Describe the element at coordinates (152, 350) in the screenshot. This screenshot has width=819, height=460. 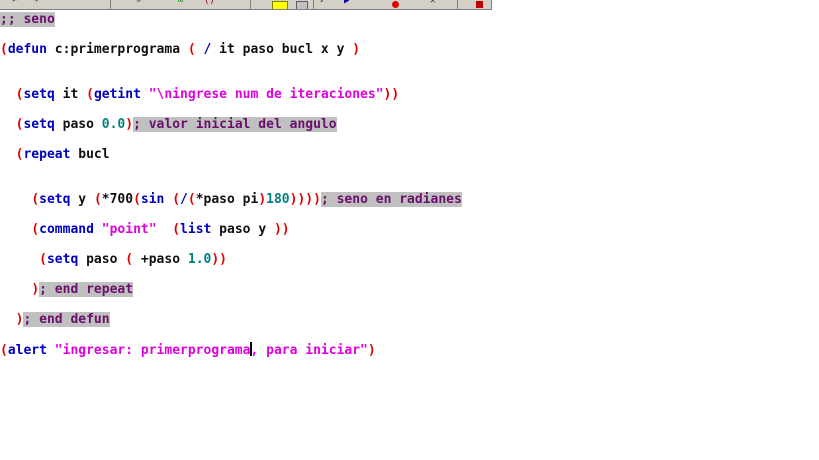
I see `string-token: "ingresar: primerprograma` at that location.